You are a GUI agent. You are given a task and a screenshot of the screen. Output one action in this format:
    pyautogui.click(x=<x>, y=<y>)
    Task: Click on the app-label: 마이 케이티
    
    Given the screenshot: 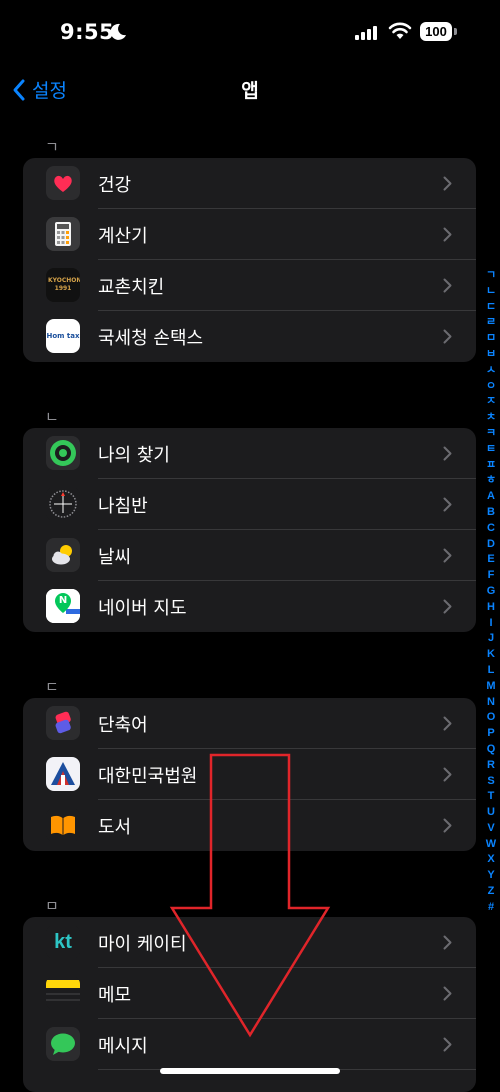 What is the action you would take?
    pyautogui.click(x=142, y=944)
    